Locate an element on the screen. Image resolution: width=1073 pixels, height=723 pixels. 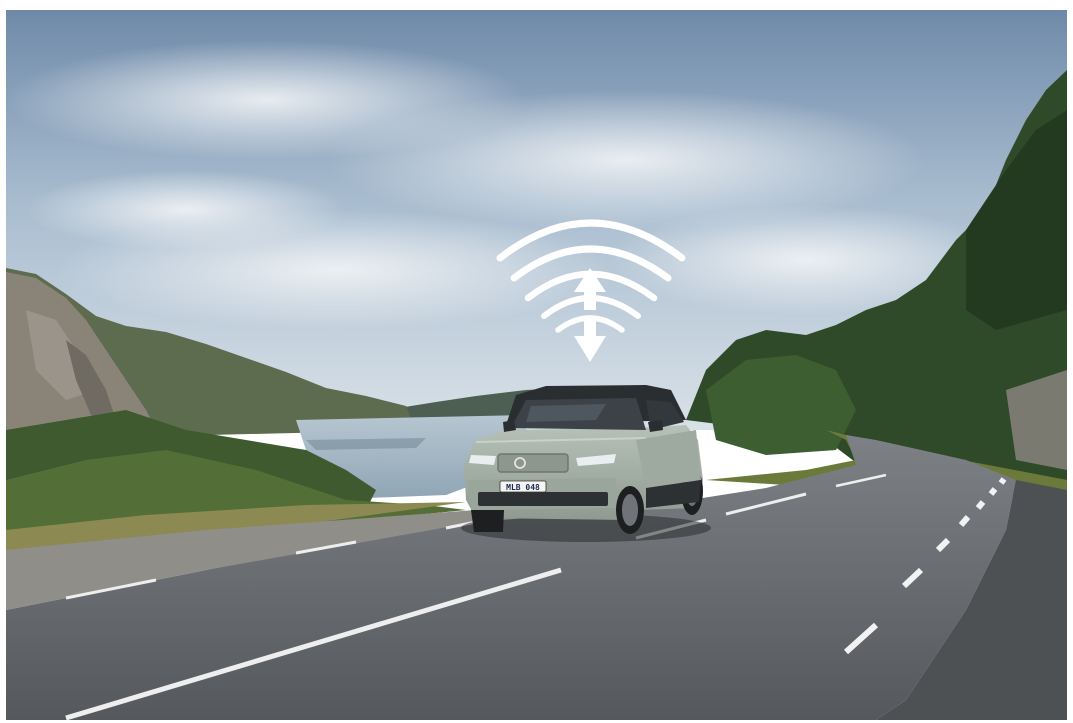
front-wheel-left is located at coordinates (487, 521).